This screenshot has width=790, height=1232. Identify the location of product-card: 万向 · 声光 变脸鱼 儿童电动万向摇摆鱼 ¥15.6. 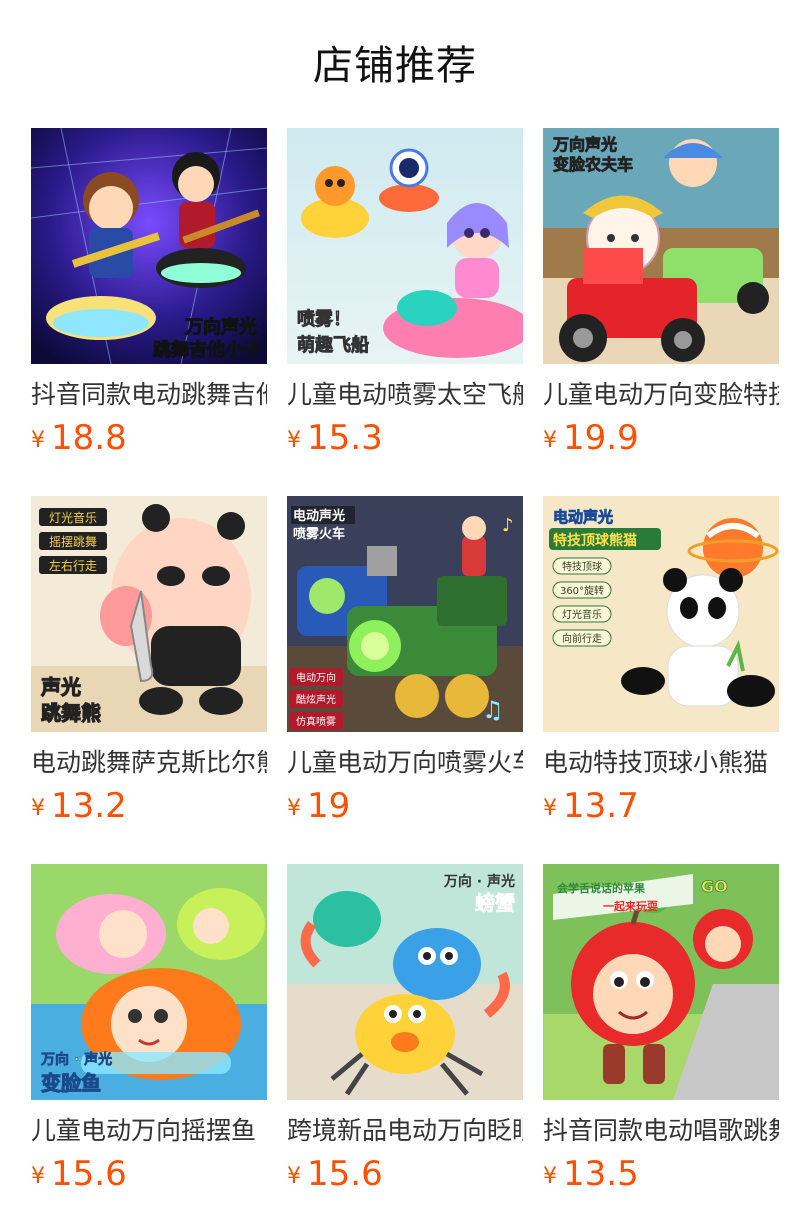
(149, 1048).